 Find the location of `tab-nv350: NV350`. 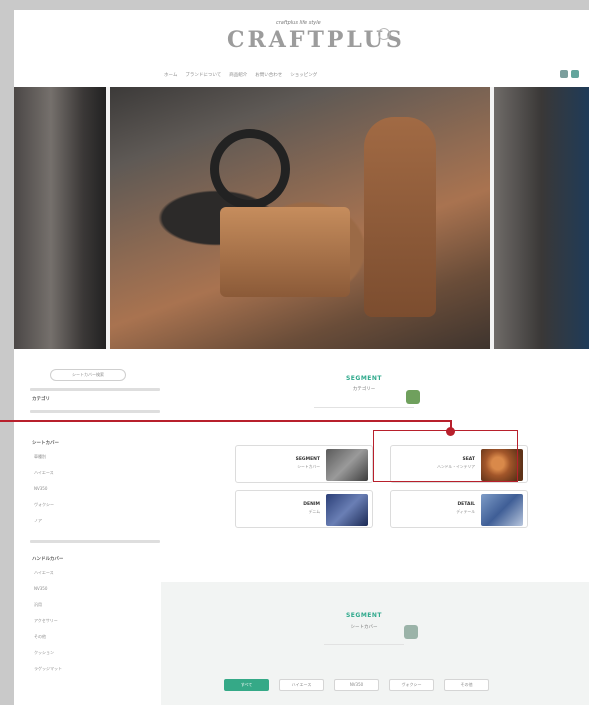

tab-nv350: NV350 is located at coordinates (356, 685).